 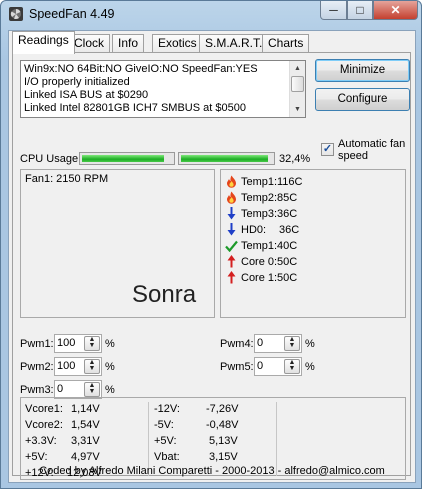 I want to click on pwm1-value: 100, so click(x=66, y=343).